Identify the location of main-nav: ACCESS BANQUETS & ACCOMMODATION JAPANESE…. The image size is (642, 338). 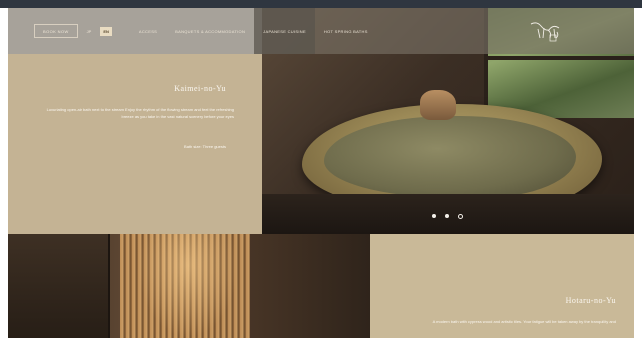
(253, 31).